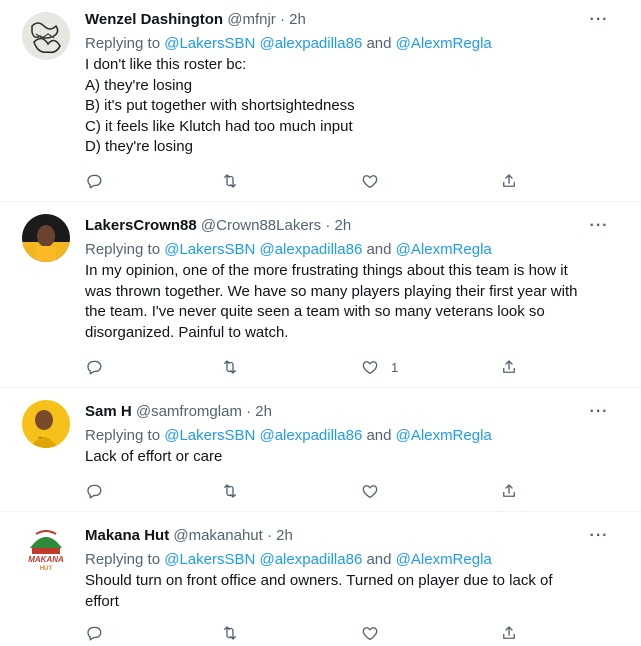 This screenshot has width=641, height=646. I want to click on author-handle: @mfnjr, so click(251, 19).